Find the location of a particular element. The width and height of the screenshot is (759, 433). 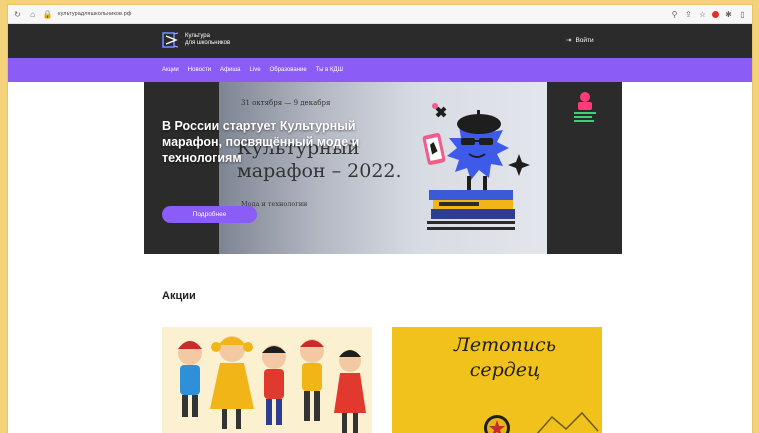

promo-card-letopis-line1: Летопись is located at coordinates (504, 345).